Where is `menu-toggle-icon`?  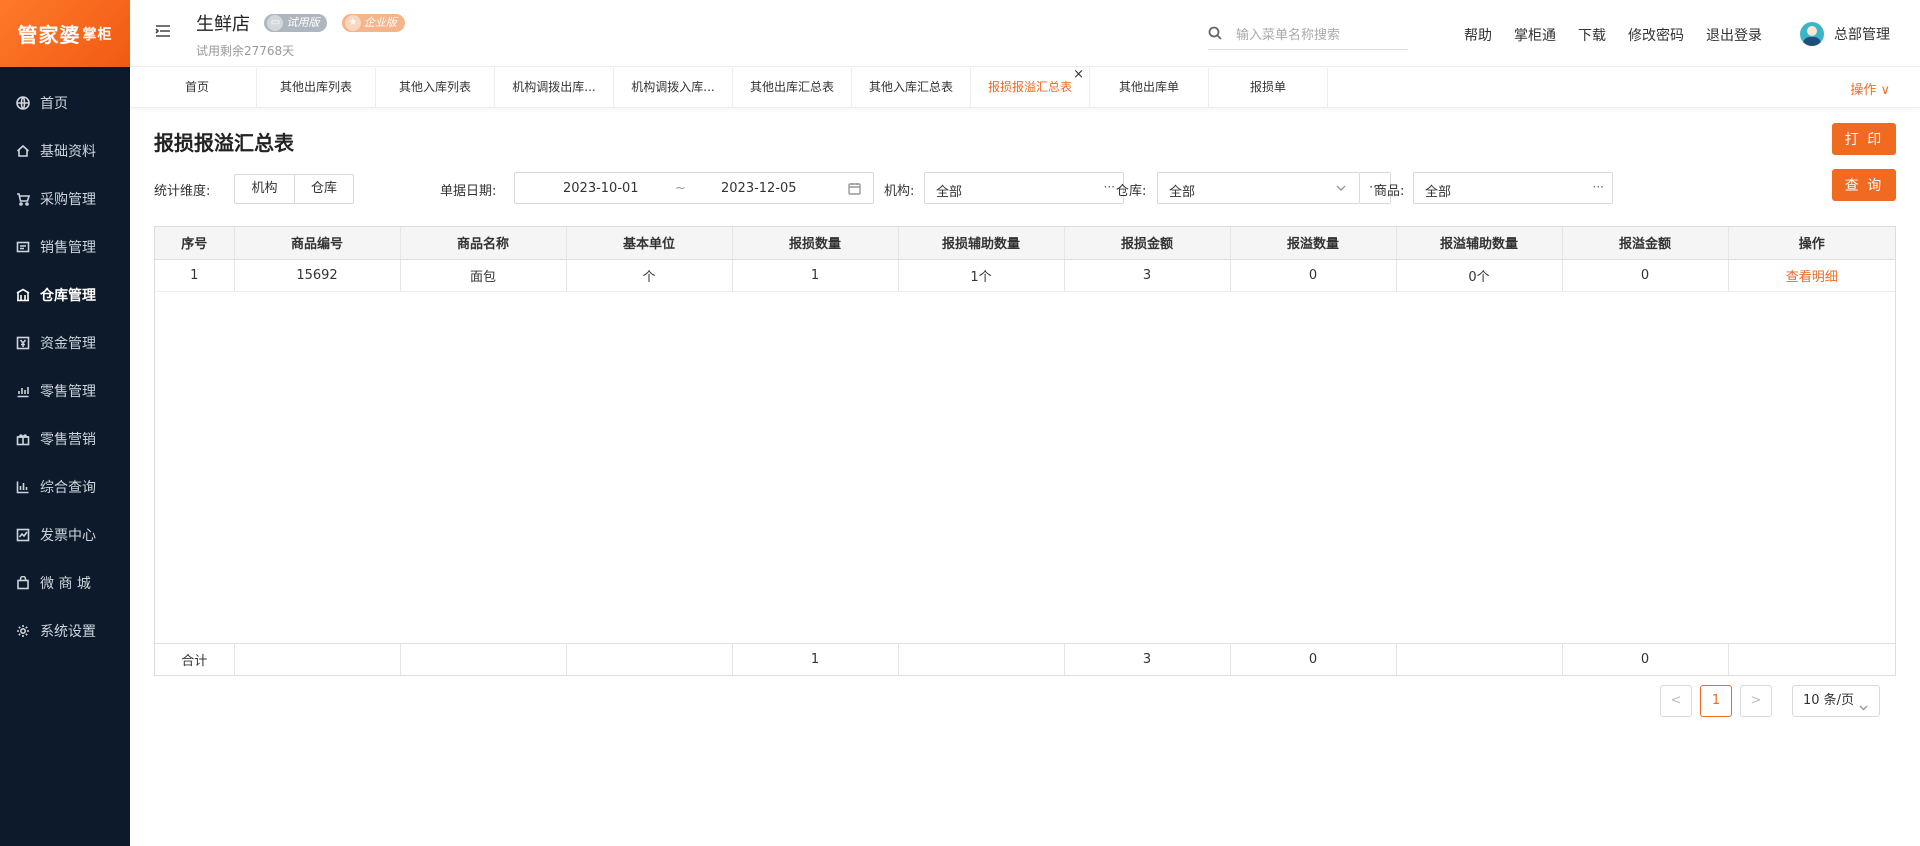
menu-toggle-icon is located at coordinates (163, 31).